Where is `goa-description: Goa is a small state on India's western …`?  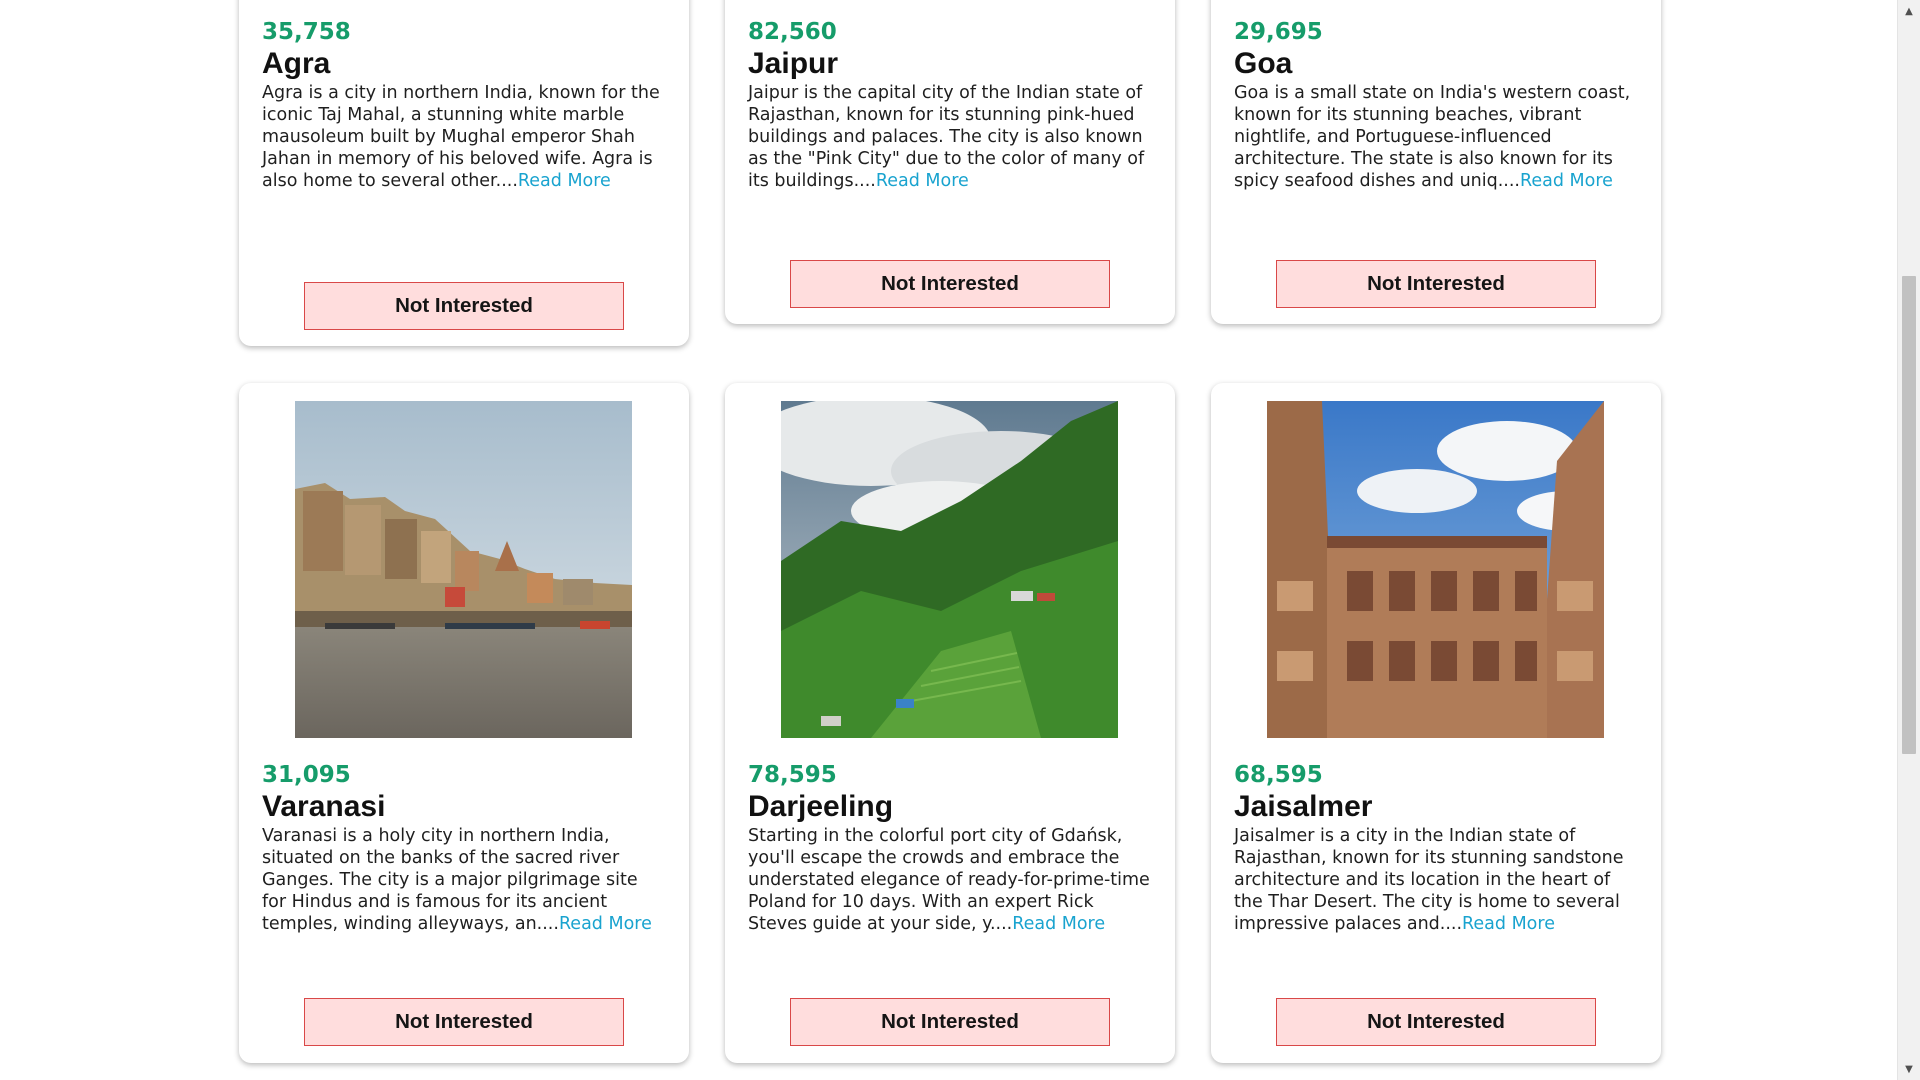 goa-description: Goa is a small state on India's western … is located at coordinates (1436, 137).